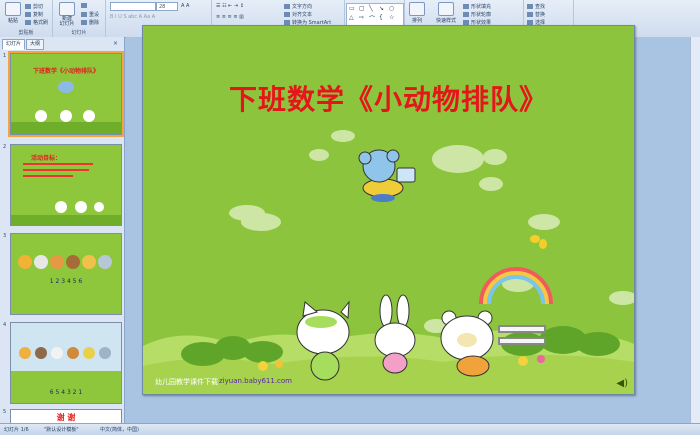  What do you see at coordinates (34, 6) in the screenshot?
I see `cut-button: 剪切` at bounding box center [34, 6].